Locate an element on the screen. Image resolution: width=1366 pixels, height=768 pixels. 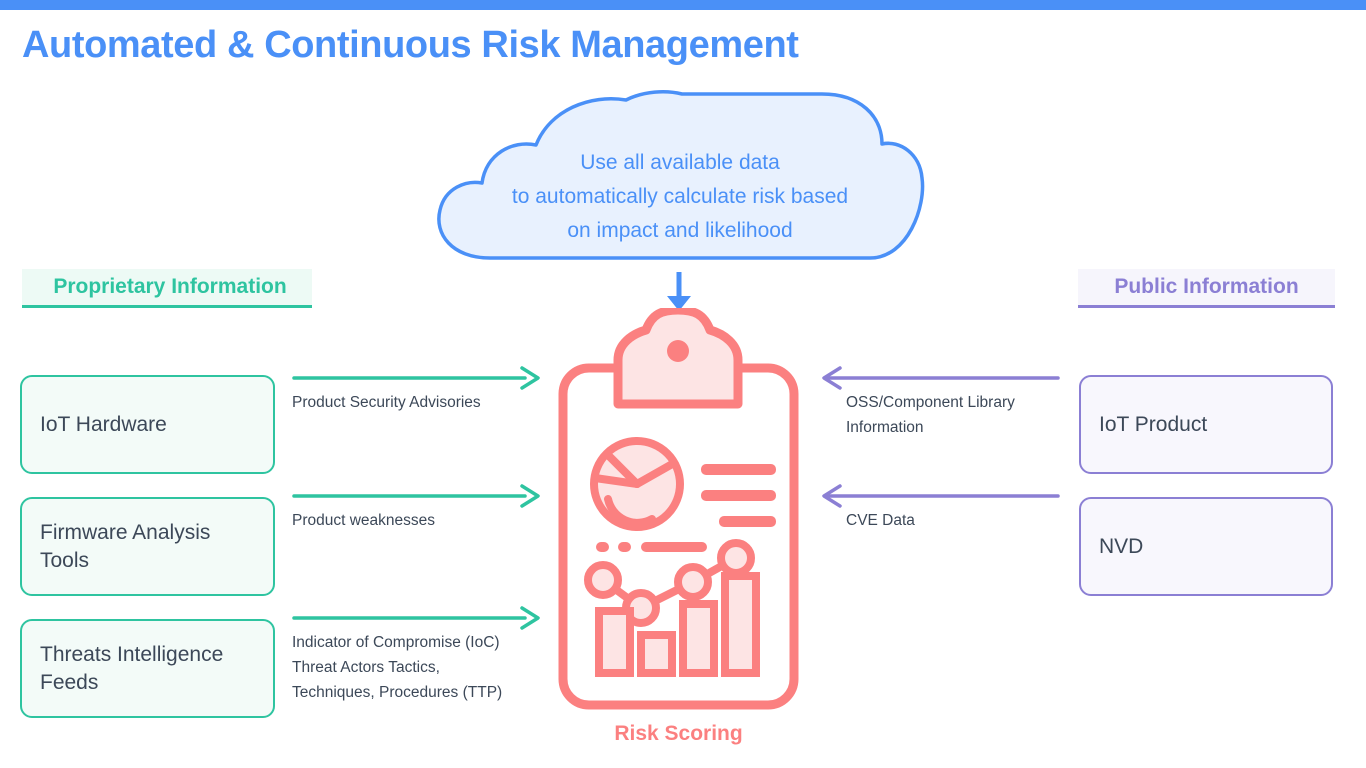
flow-caption-line: Information is located at coordinates (885, 427).